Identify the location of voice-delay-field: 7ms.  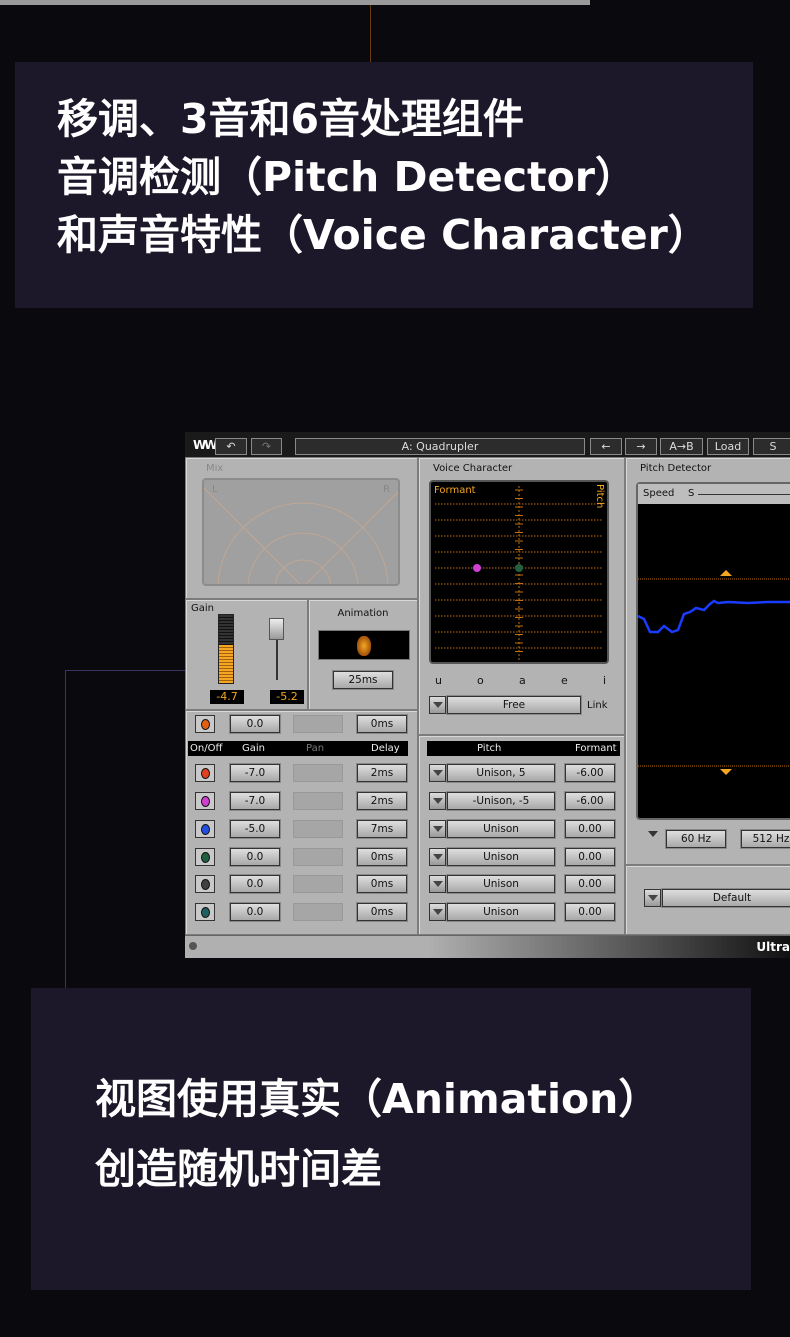
(382, 829).